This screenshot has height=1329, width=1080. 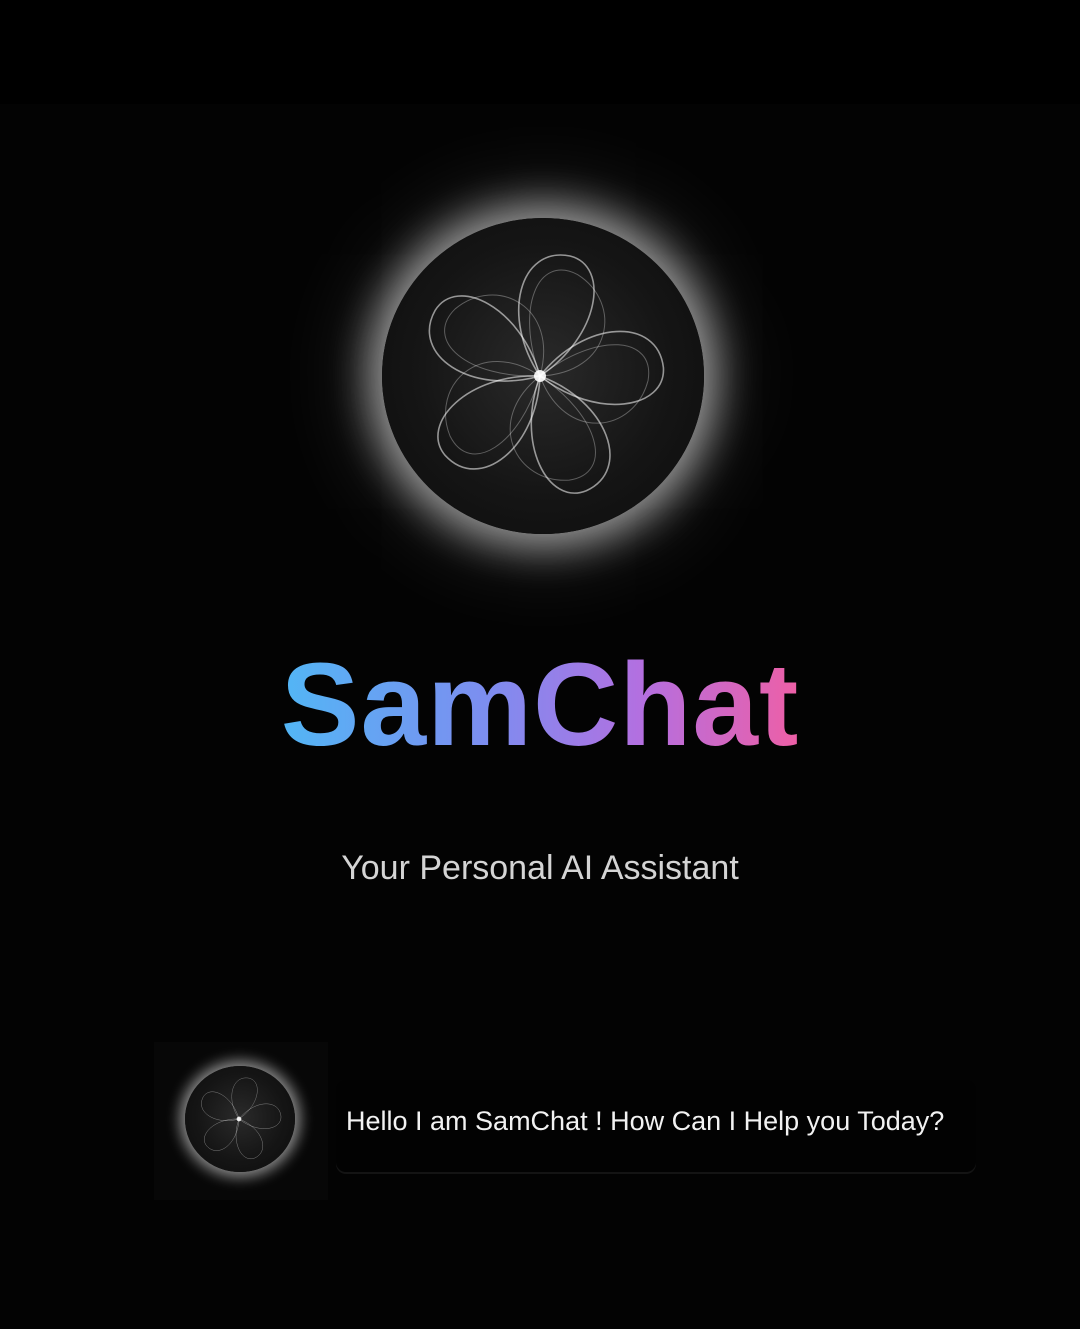 I want to click on flower-orb-avatar-icon, so click(x=240, y=1119).